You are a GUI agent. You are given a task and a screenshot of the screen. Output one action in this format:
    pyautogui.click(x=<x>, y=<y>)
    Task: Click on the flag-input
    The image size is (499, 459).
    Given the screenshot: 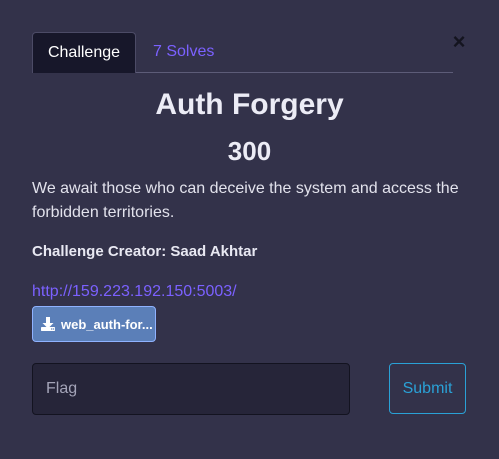 What is the action you would take?
    pyautogui.click(x=191, y=389)
    